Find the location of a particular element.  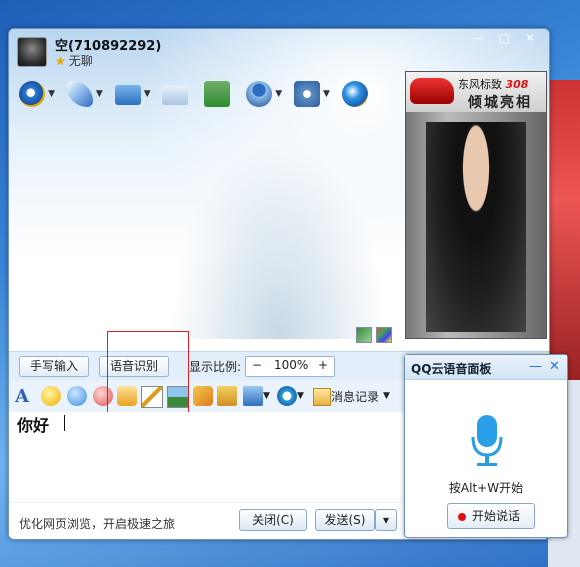

zoom-label: 显示比例: is located at coordinates (215, 367).